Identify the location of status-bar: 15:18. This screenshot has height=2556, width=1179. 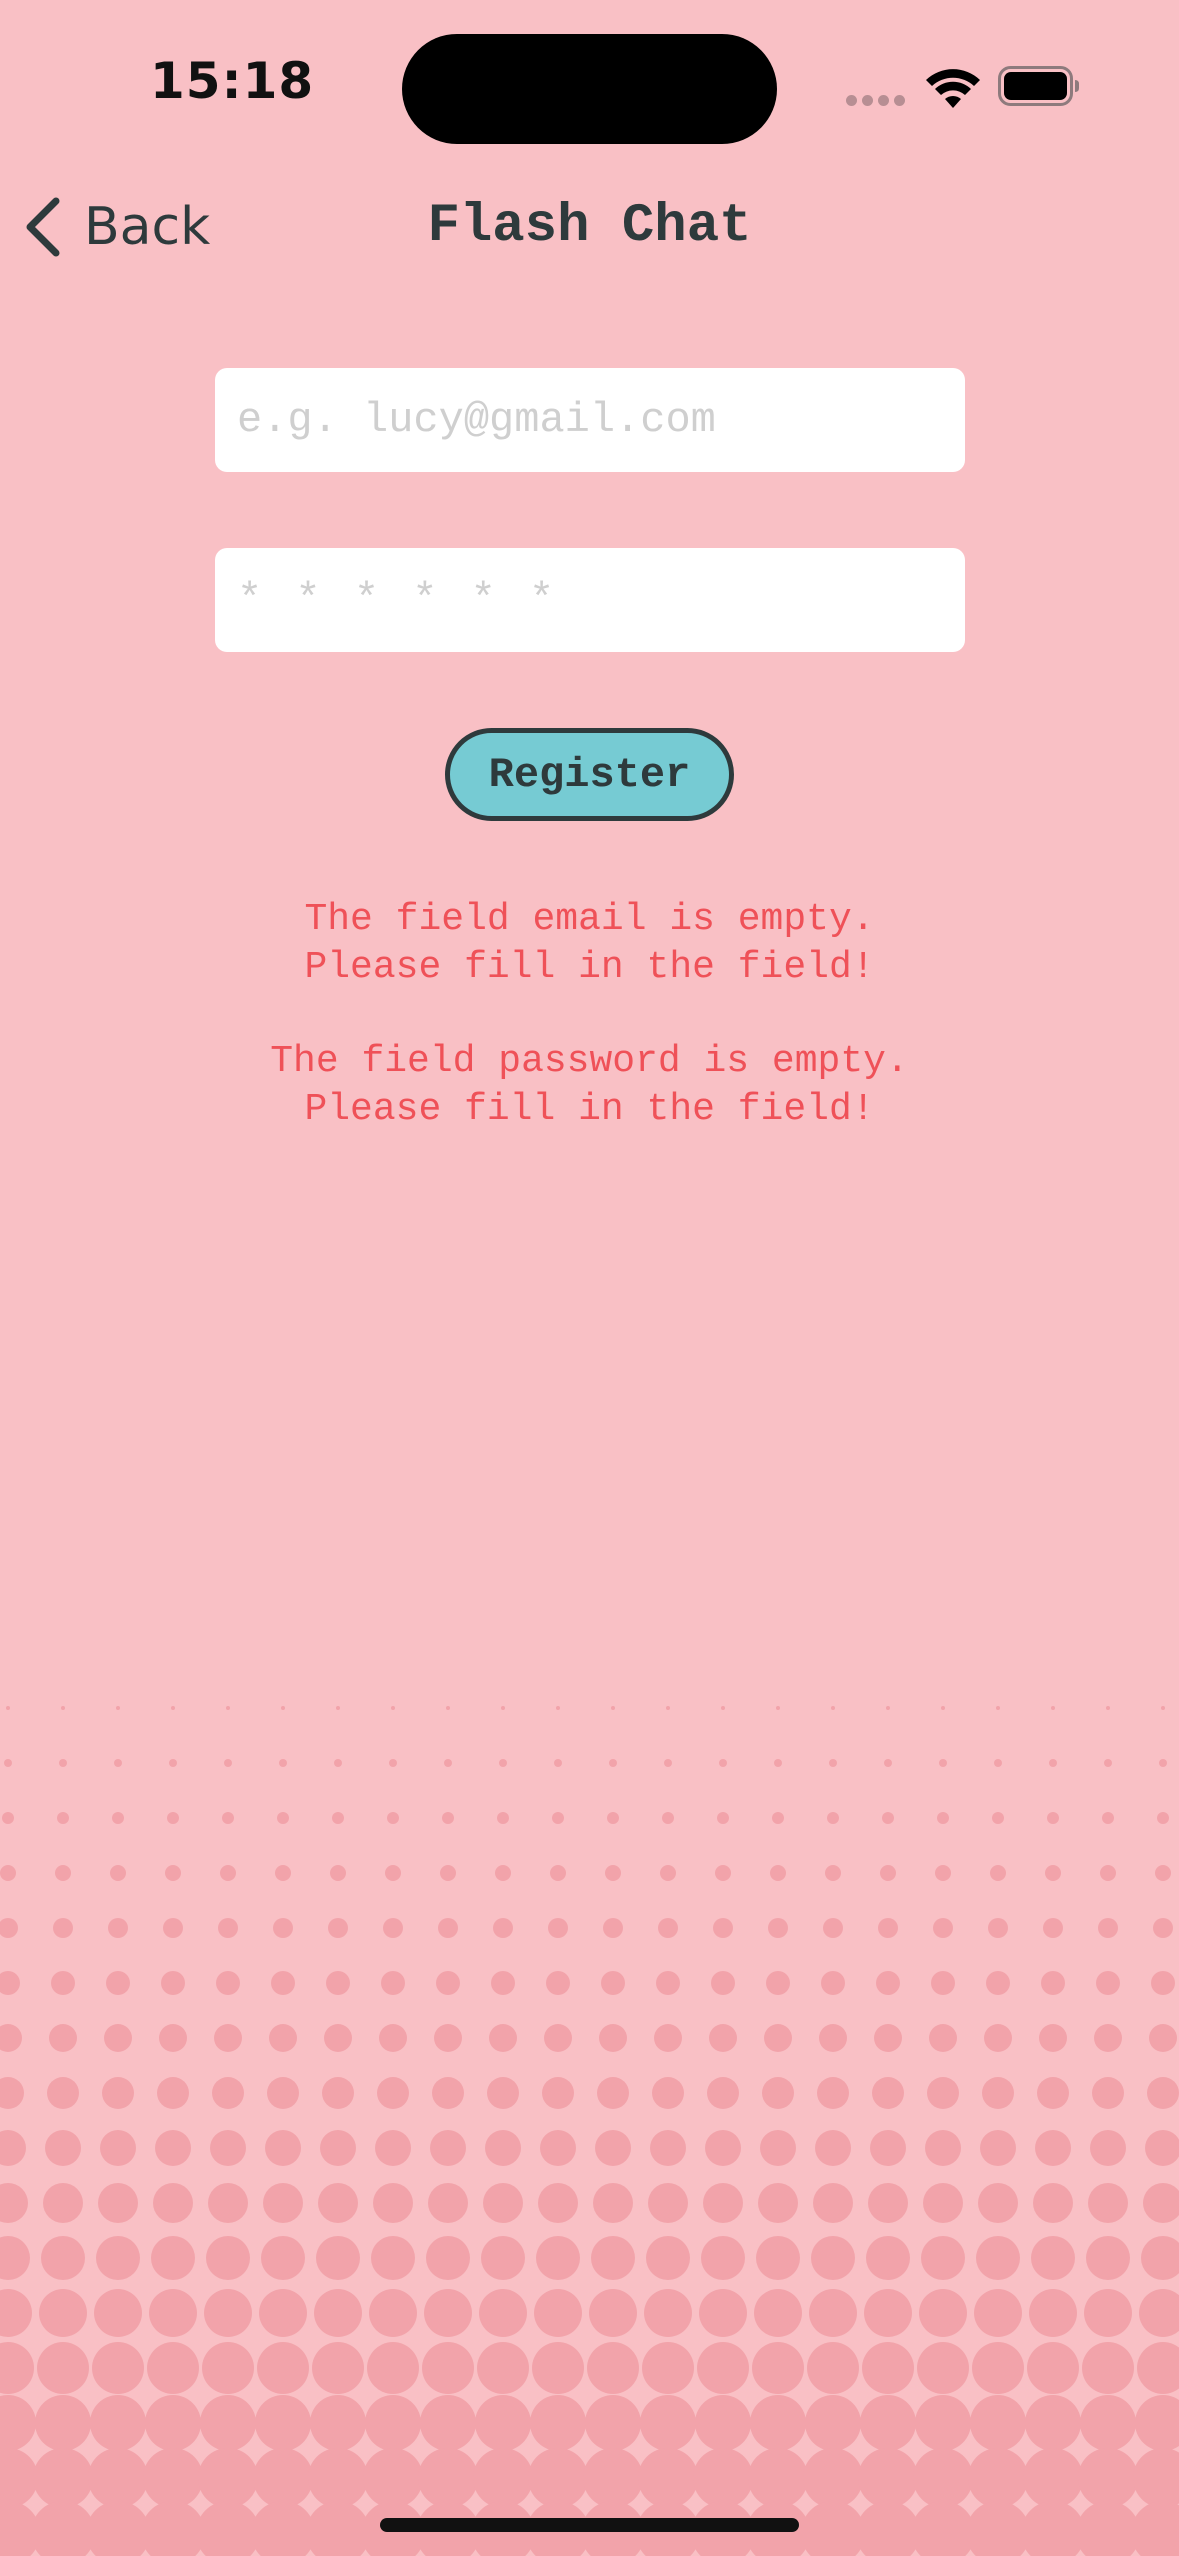
(589, 90).